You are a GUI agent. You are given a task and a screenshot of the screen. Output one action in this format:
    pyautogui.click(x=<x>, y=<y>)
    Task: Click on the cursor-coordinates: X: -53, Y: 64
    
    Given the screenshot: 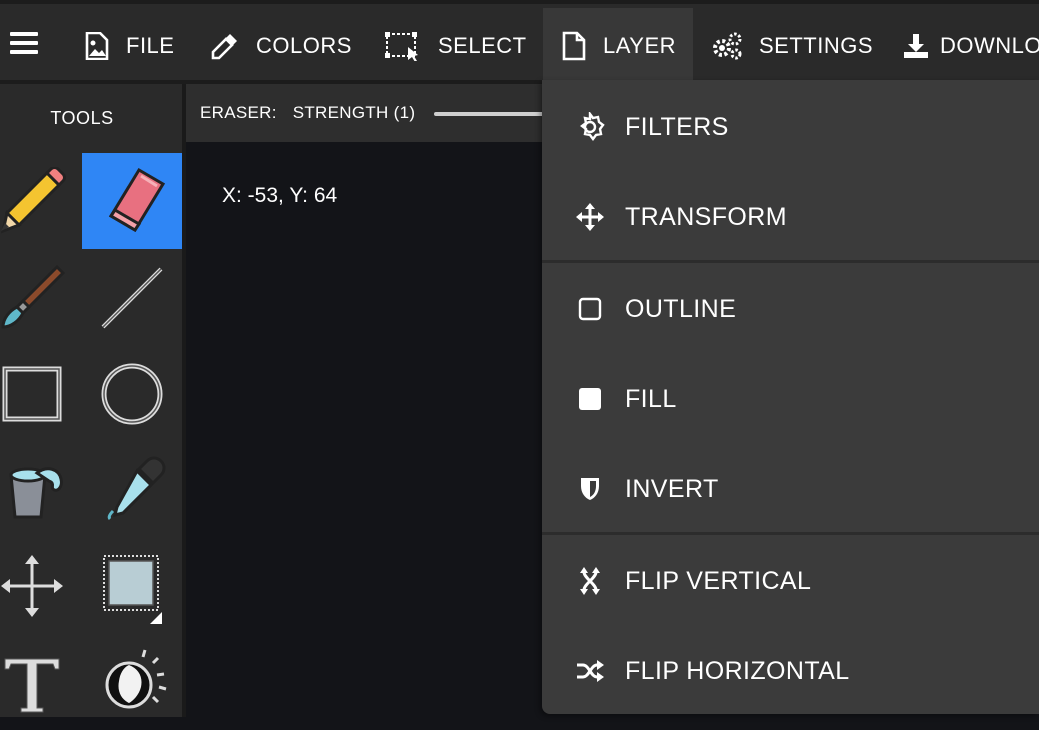 What is the action you would take?
    pyautogui.click(x=280, y=195)
    